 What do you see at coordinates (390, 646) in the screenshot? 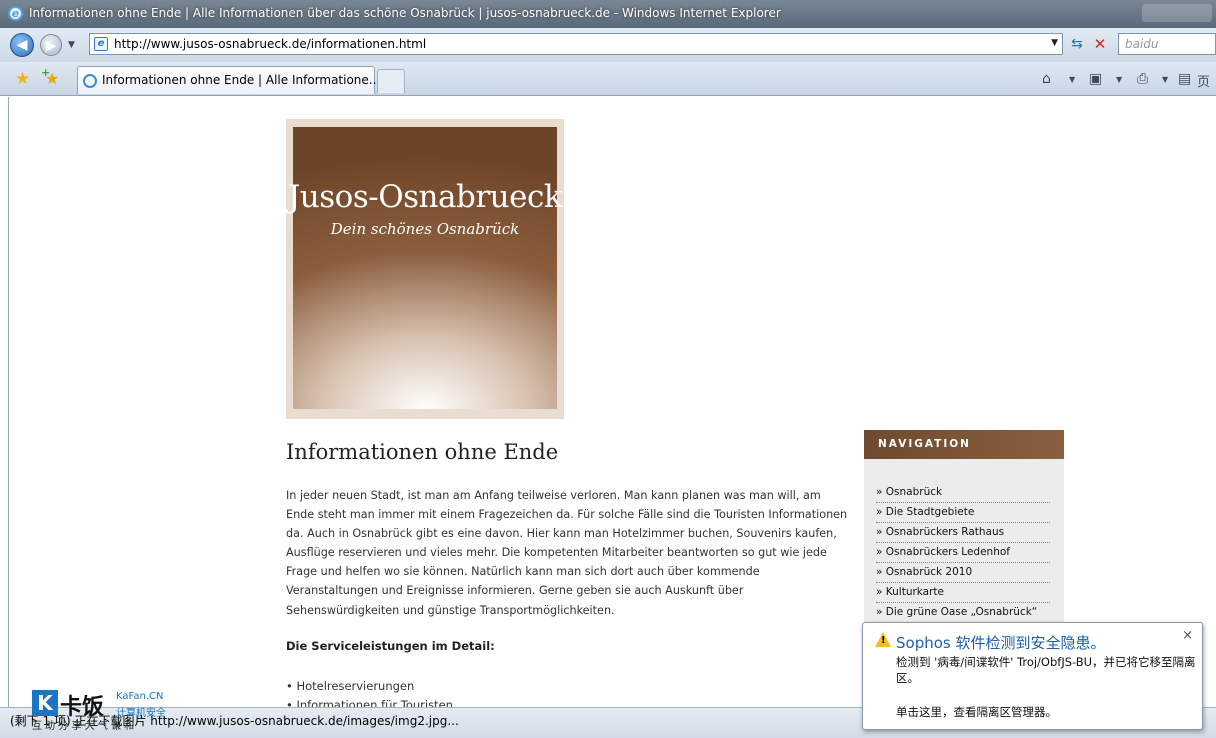
I see `services-heading: Die Serviceleistungen im Detail:` at bounding box center [390, 646].